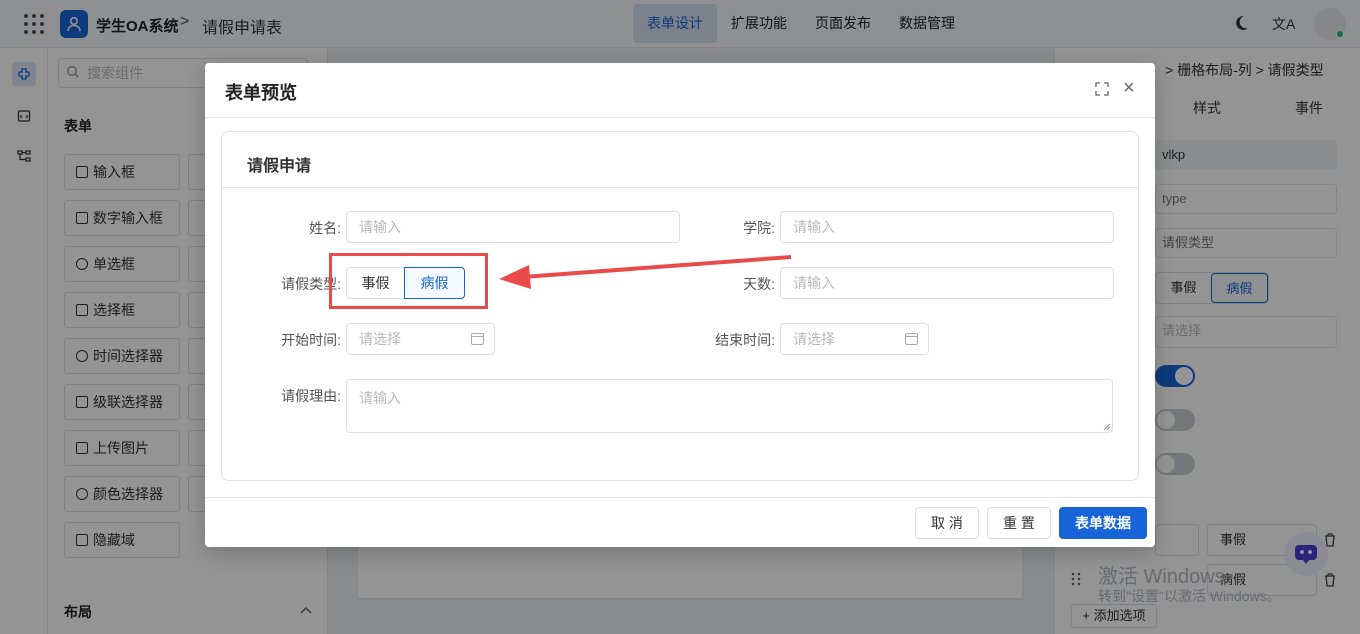  I want to click on form-data-button: 表单数据, so click(1103, 523).